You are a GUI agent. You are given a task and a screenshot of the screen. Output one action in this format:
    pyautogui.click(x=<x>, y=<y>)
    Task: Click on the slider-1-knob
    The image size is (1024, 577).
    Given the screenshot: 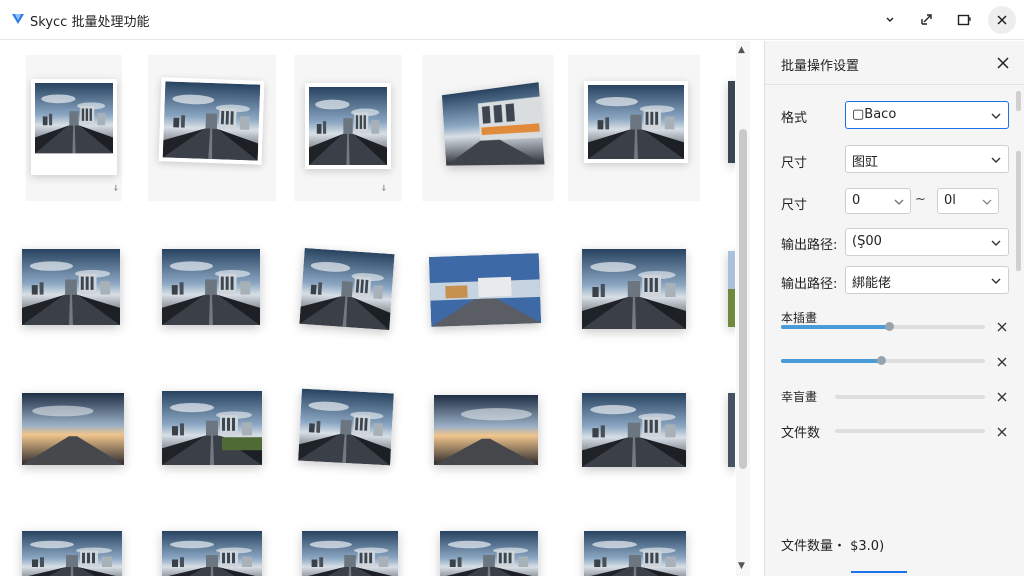 What is the action you would take?
    pyautogui.click(x=889, y=326)
    